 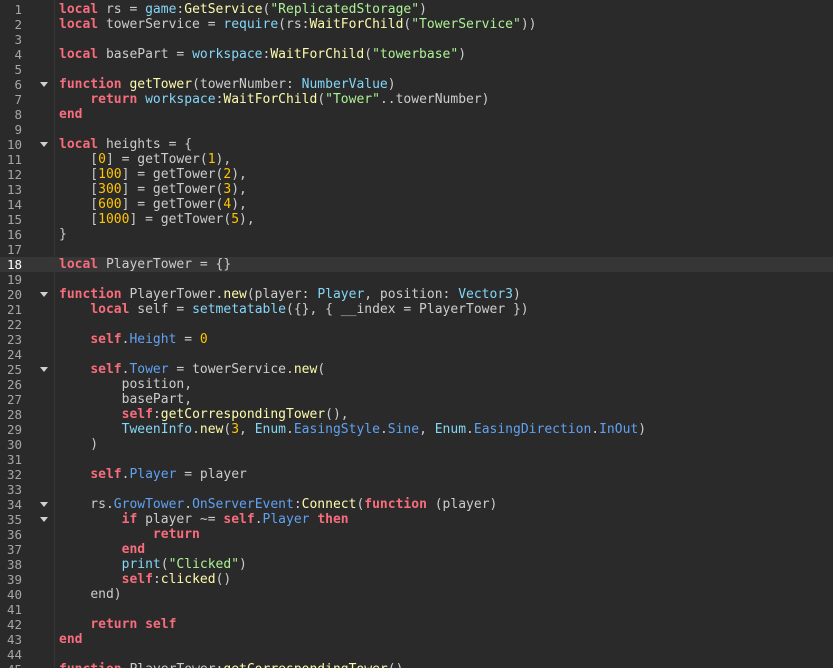 What do you see at coordinates (416, 579) in the screenshot?
I see `code-line: 39 self:clicked()` at bounding box center [416, 579].